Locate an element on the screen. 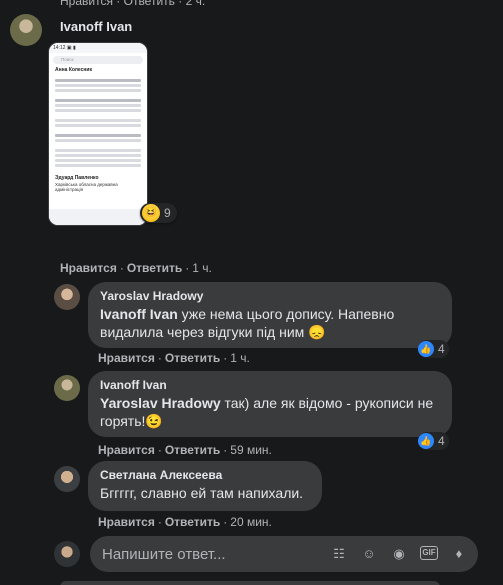 The image size is (503, 585). main-comment-actions: Нравится · Ответить · 1 ч. is located at coordinates (136, 268).